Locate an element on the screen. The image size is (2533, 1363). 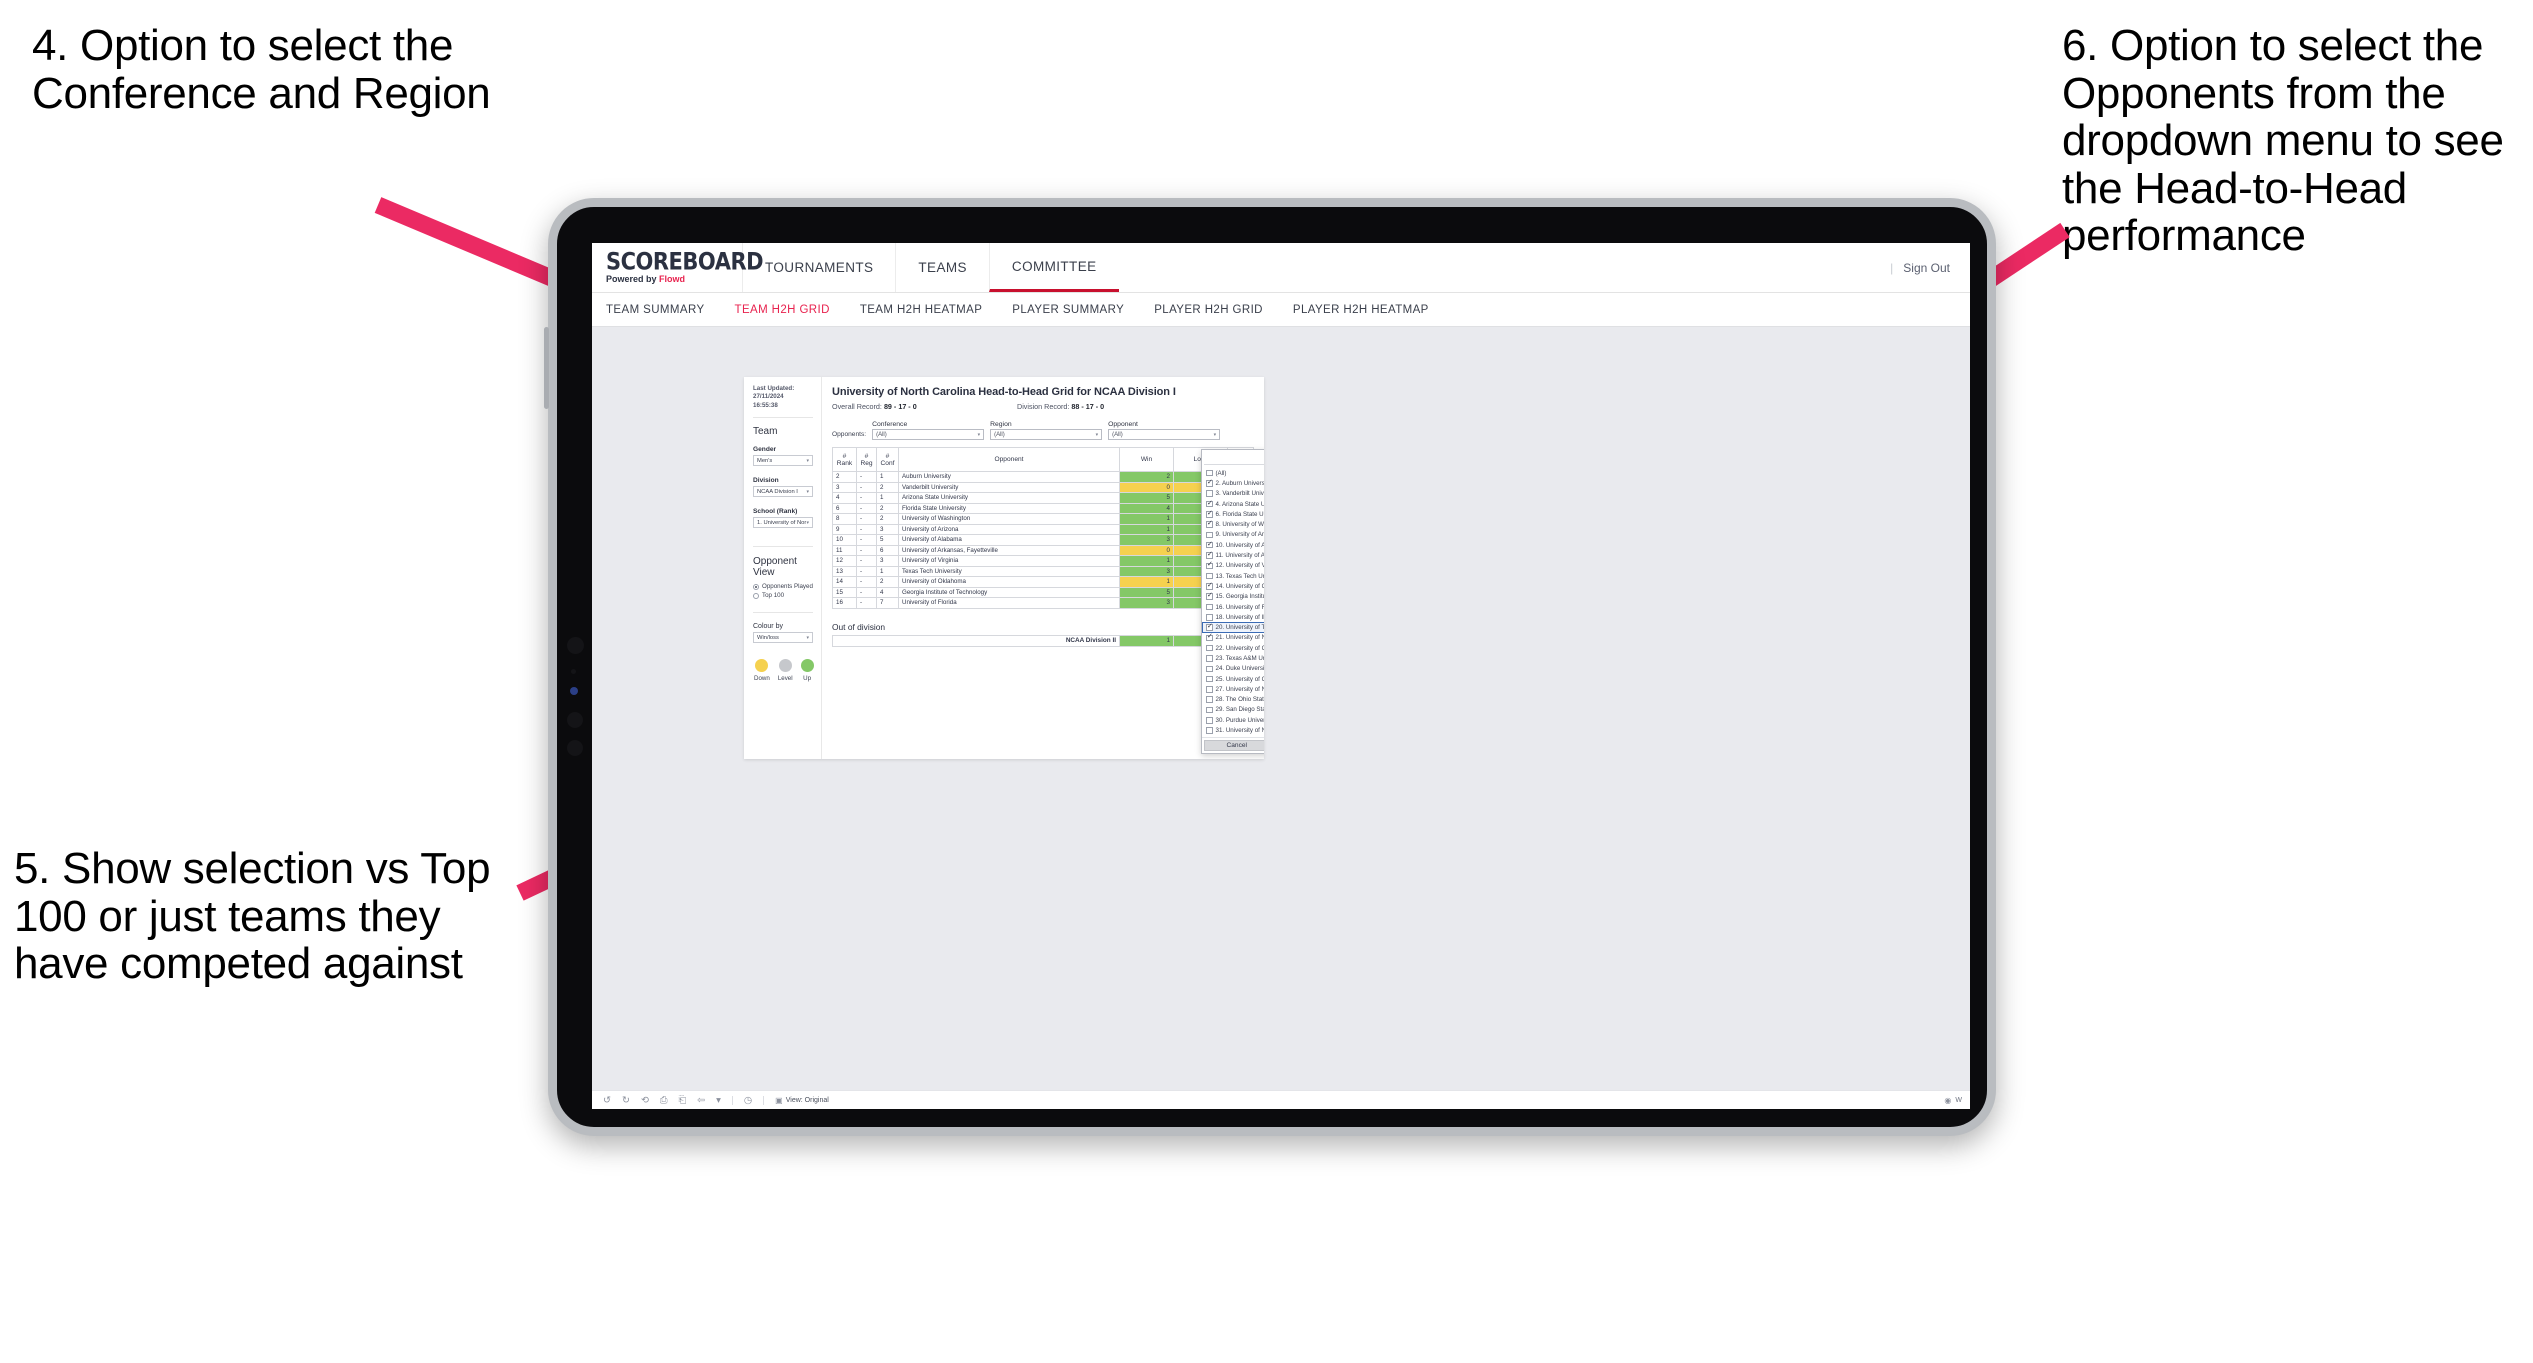
table-row: 16-7University of Florida31 is located at coordinates (1043, 603).